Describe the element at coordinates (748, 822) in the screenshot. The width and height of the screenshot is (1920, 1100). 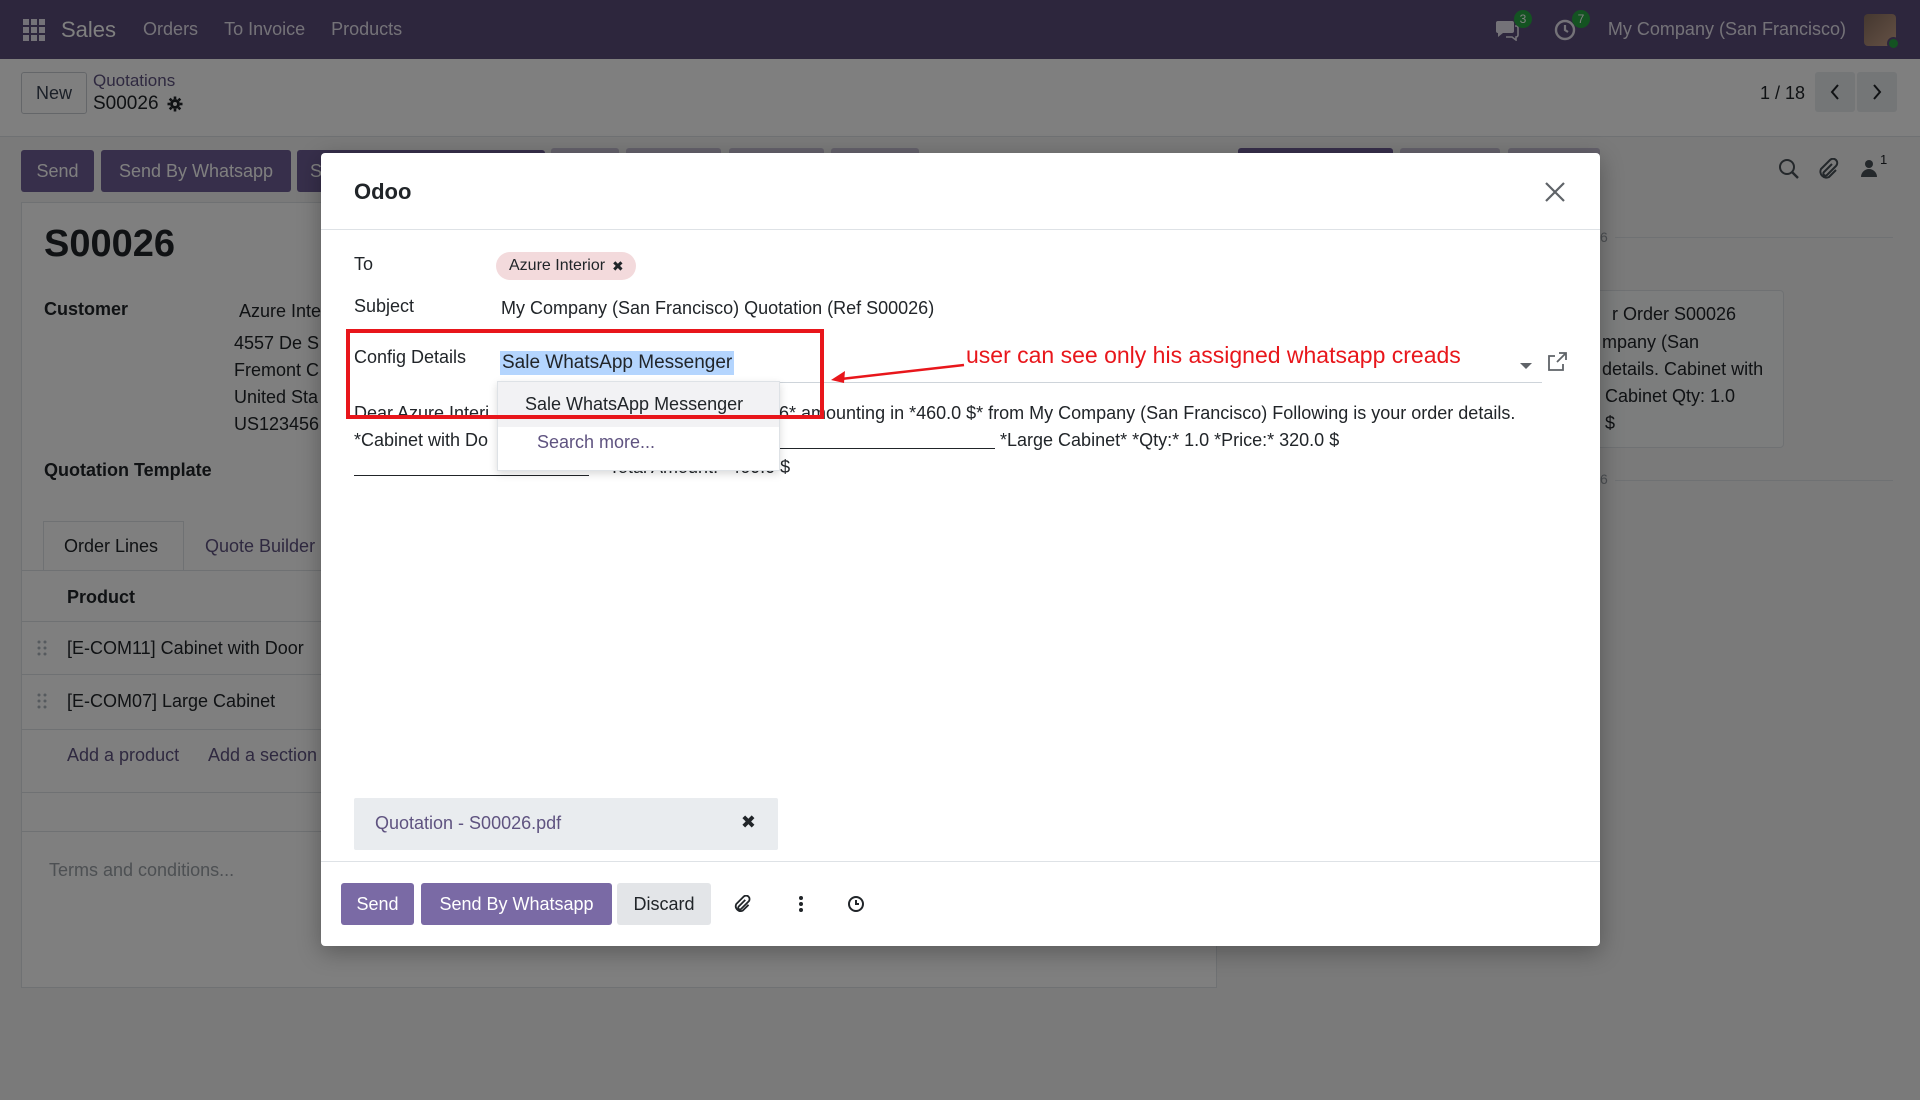
I see `remove-attachment-icon: ✖` at that location.